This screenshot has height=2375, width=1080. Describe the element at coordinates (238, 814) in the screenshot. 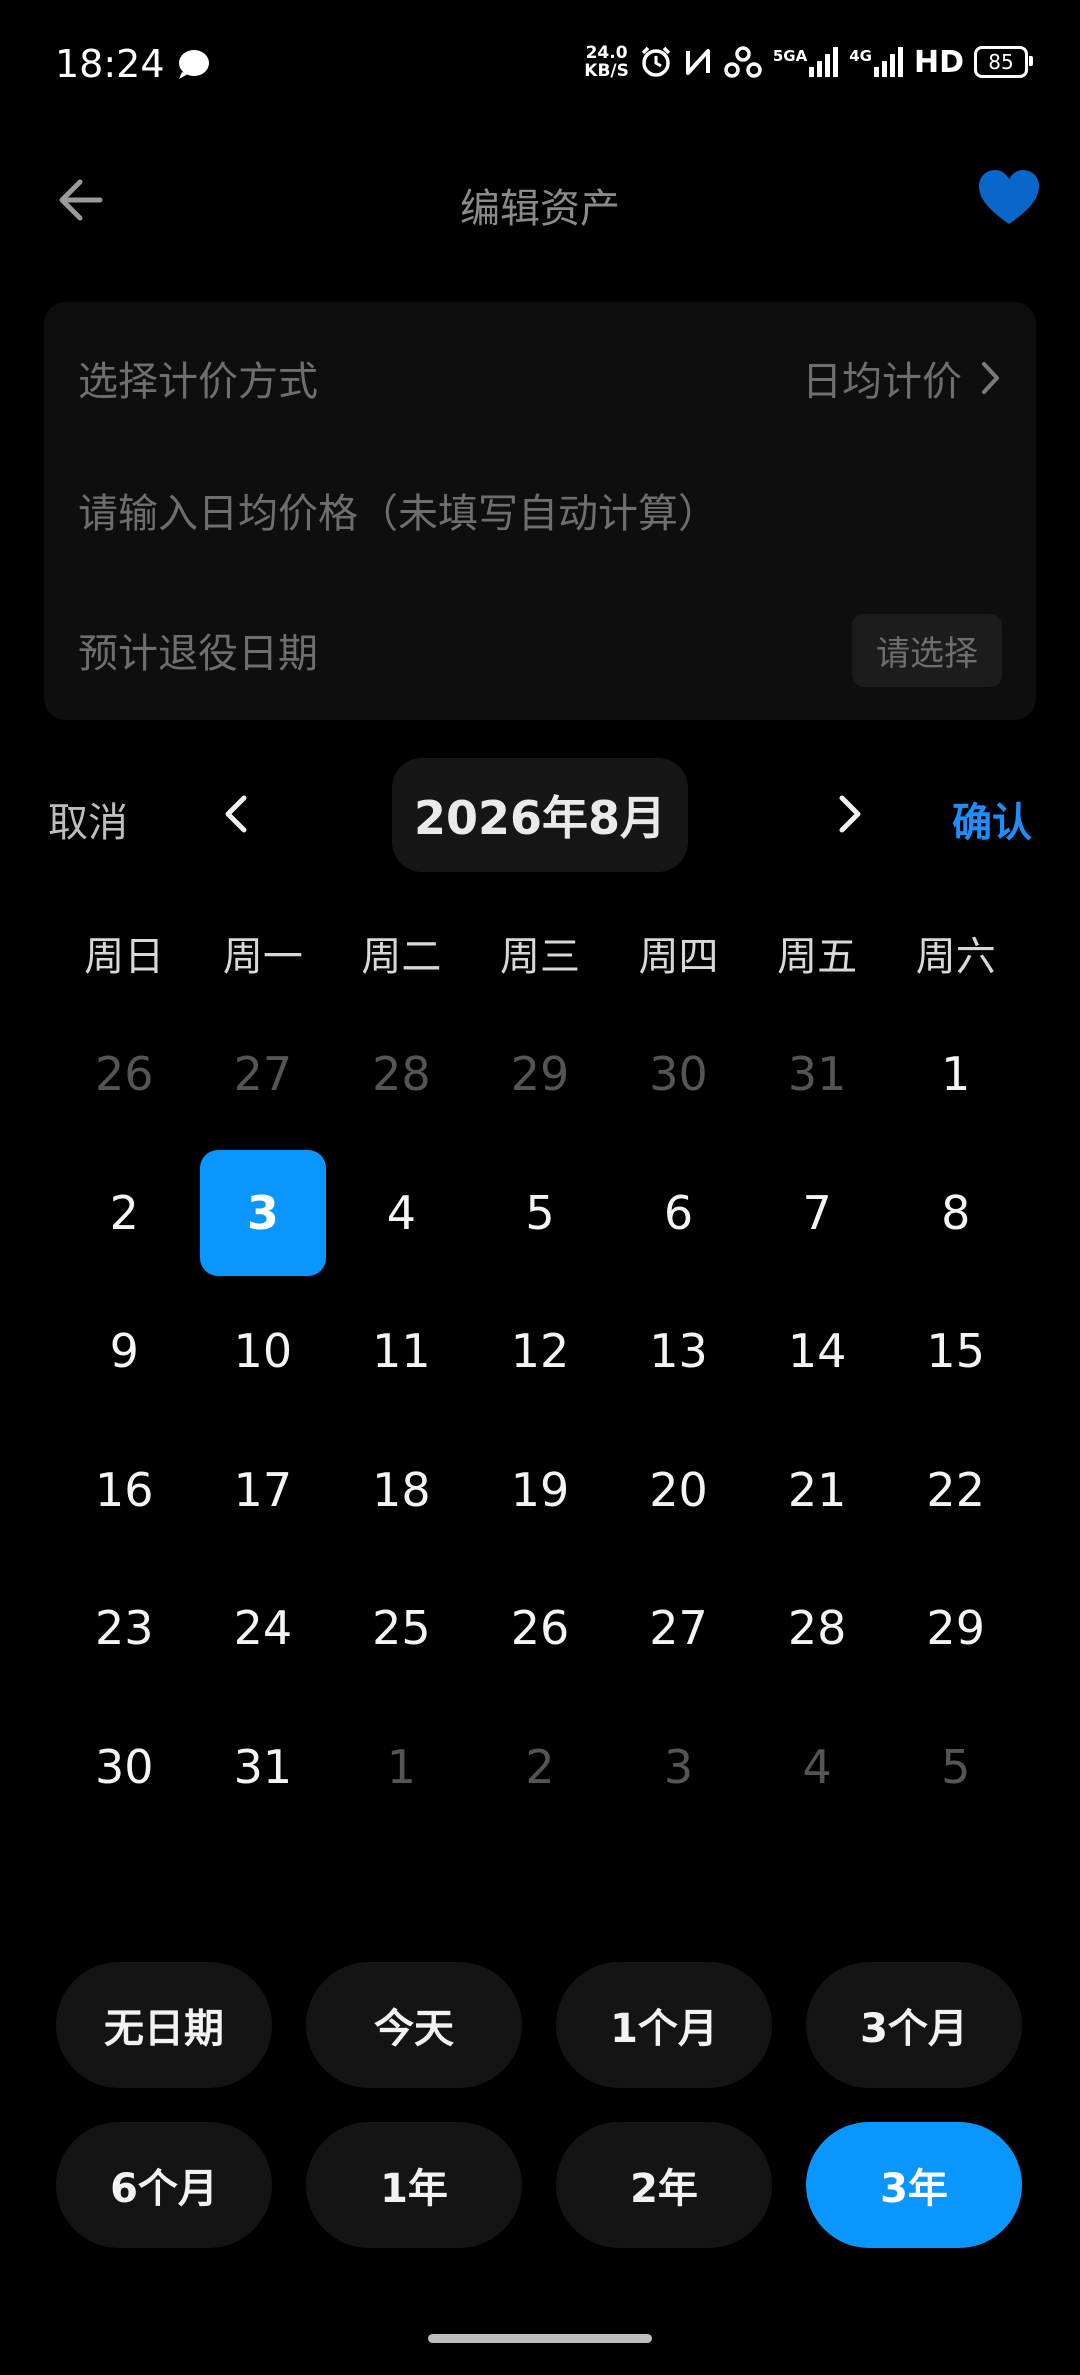

I see `chevron-left-icon` at that location.